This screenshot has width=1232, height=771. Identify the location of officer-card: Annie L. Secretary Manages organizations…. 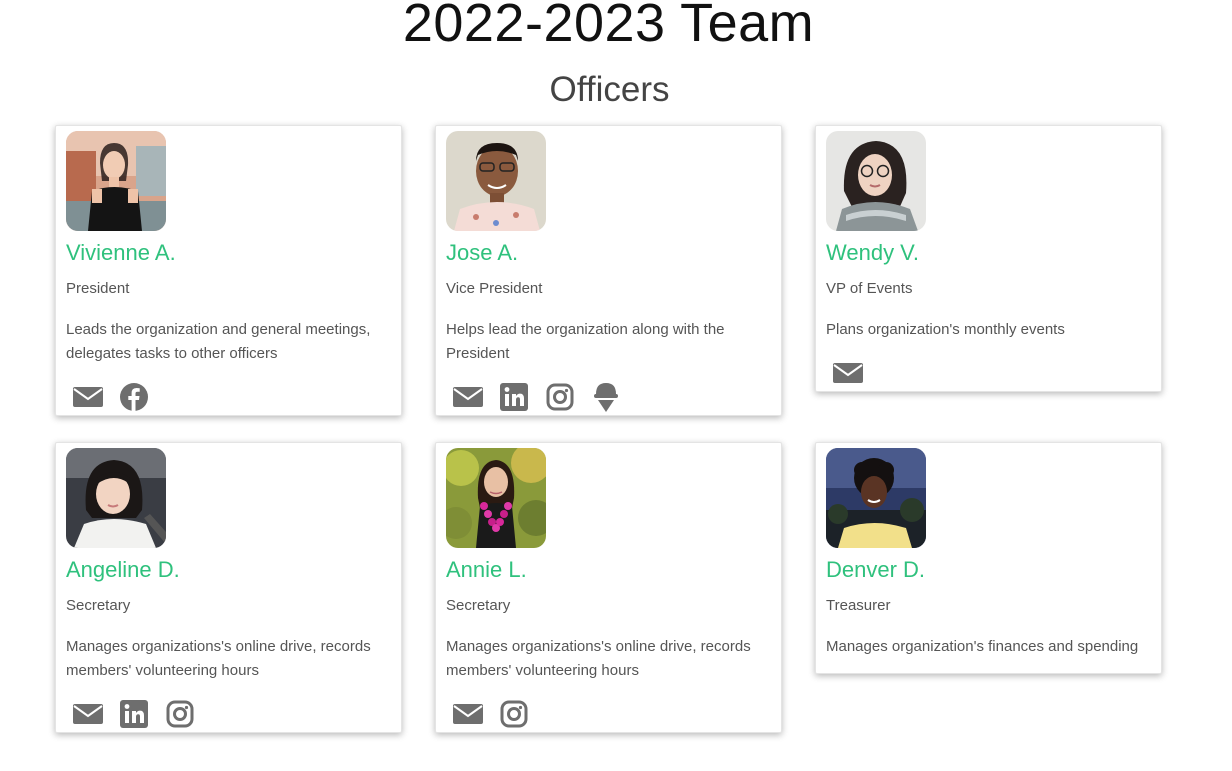
(608, 587).